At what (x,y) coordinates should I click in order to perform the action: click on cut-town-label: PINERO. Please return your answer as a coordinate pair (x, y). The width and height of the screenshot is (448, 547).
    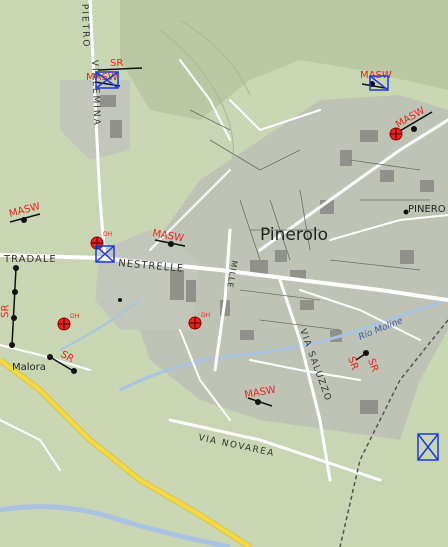
    Looking at the image, I should click on (427, 209).